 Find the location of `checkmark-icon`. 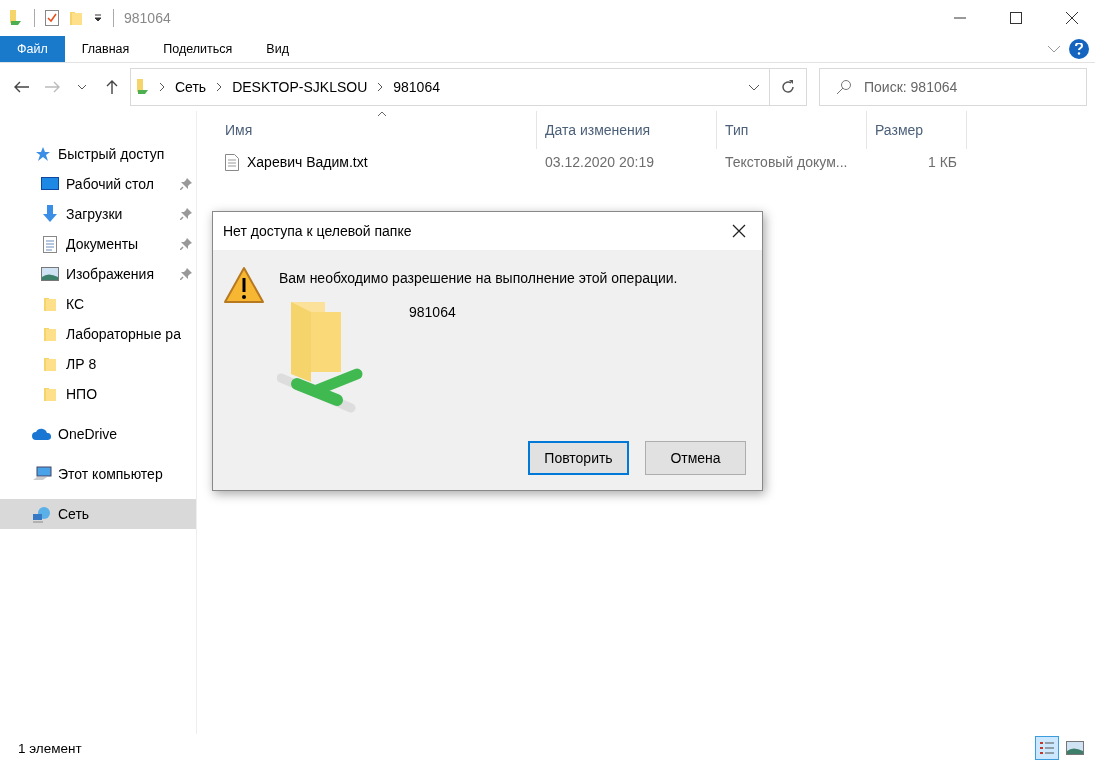

checkmark-icon is located at coordinates (52, 18).